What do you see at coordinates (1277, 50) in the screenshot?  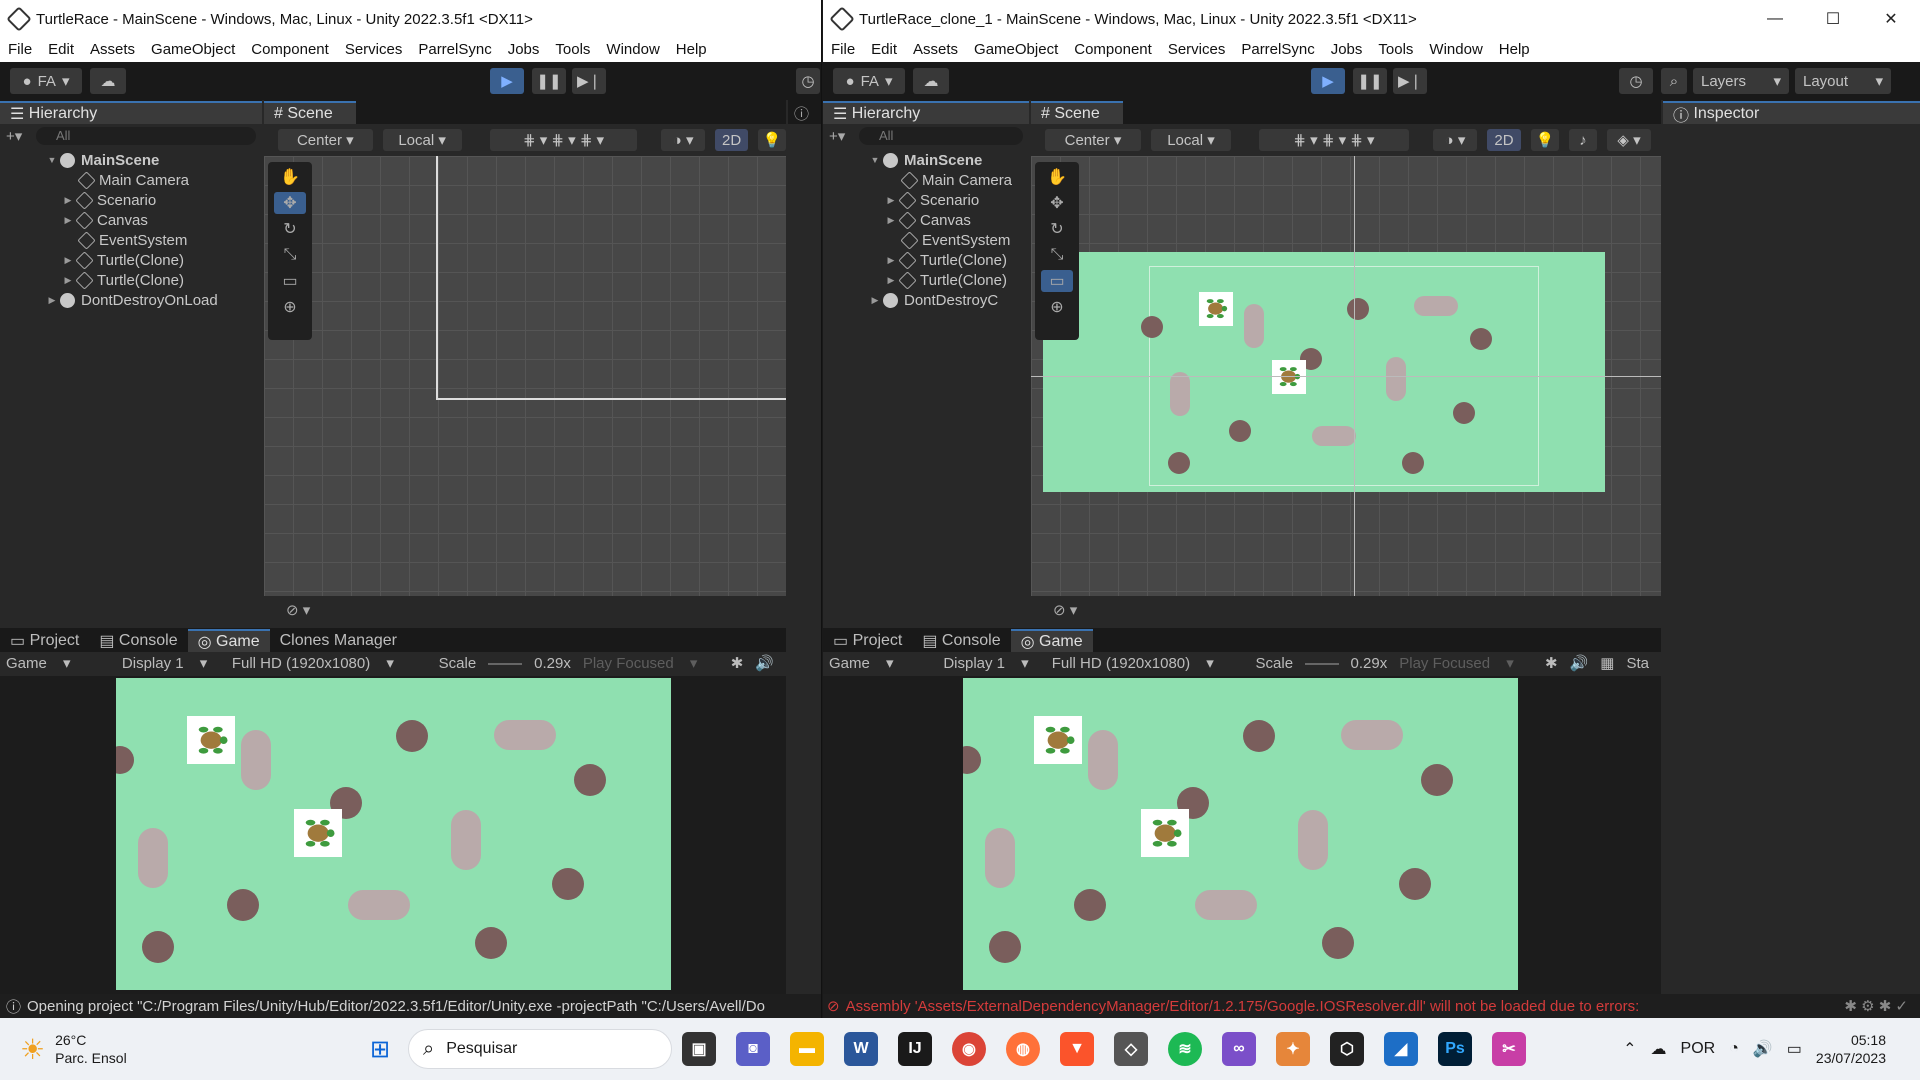 I see `menu-parrelsync: ParrelSync` at bounding box center [1277, 50].